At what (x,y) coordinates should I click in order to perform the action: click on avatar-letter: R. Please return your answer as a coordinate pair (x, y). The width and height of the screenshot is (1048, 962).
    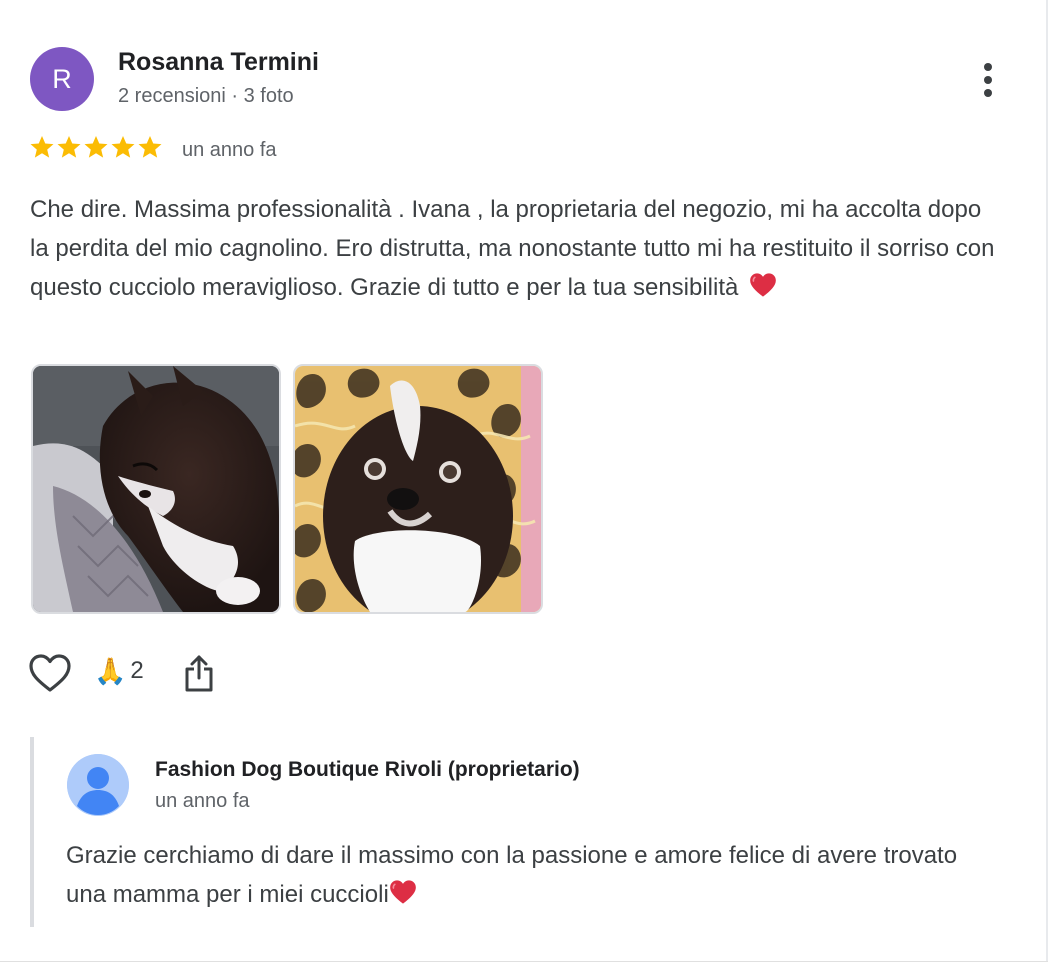
    Looking at the image, I should click on (62, 78).